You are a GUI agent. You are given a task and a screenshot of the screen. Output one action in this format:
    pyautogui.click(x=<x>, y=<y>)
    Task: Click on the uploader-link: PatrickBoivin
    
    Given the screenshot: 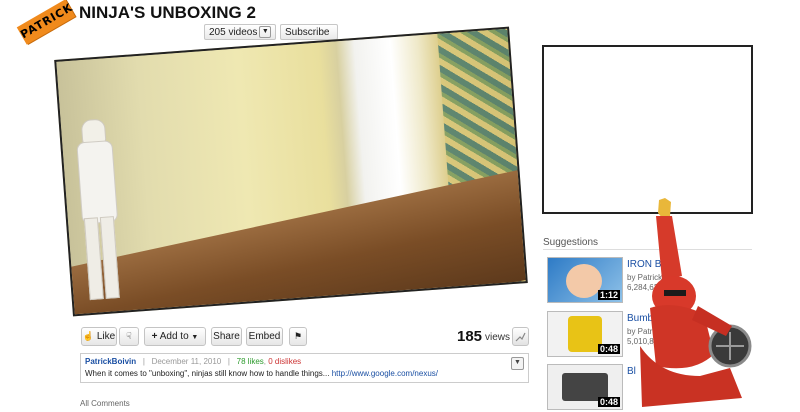 What is the action you would take?
    pyautogui.click(x=110, y=361)
    